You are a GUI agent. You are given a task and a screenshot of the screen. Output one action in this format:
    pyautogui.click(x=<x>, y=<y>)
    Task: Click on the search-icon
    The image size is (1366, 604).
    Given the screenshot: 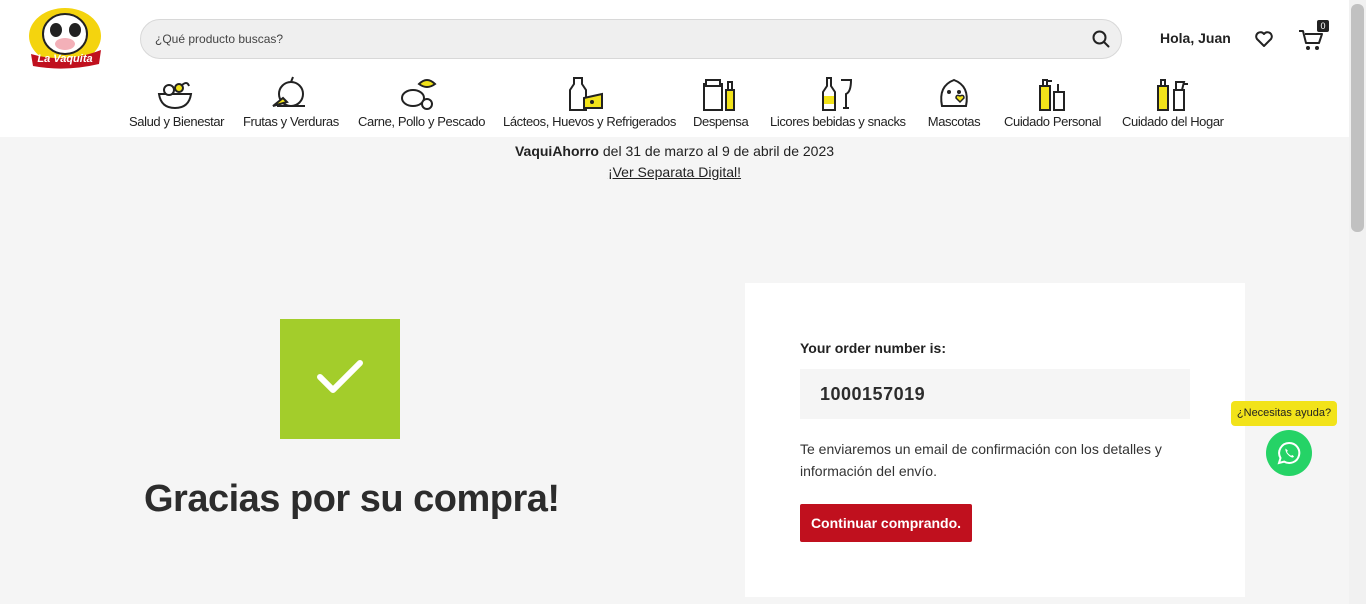 What is the action you would take?
    pyautogui.click(x=1101, y=39)
    